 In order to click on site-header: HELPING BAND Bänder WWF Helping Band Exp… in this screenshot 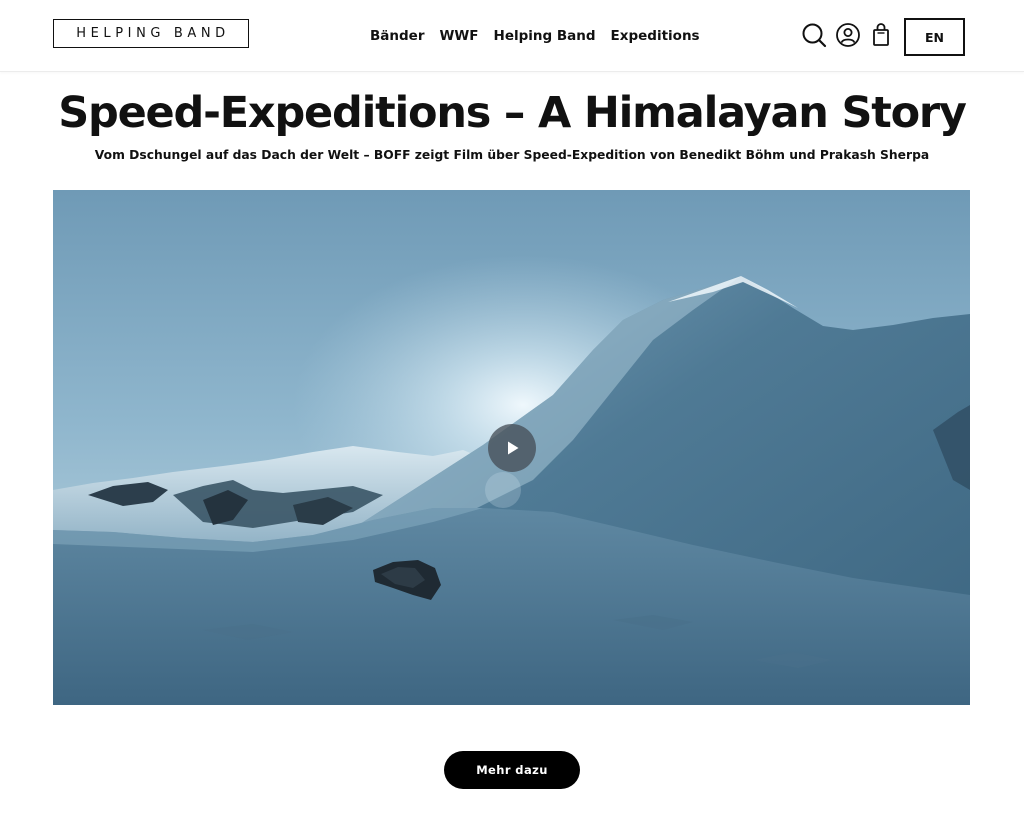, I will do `click(512, 36)`.